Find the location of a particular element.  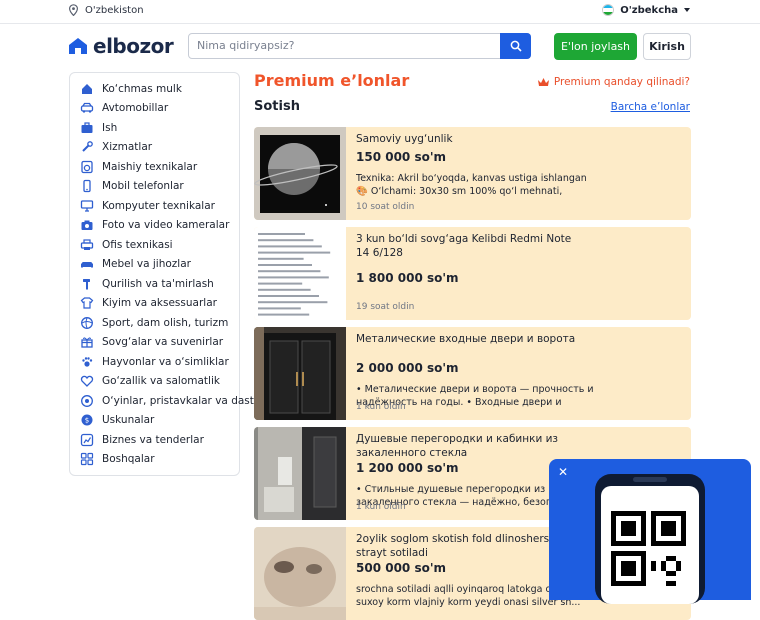

sidebar-item-label: Hayvonlar va o‘simliklar is located at coordinates (165, 361).